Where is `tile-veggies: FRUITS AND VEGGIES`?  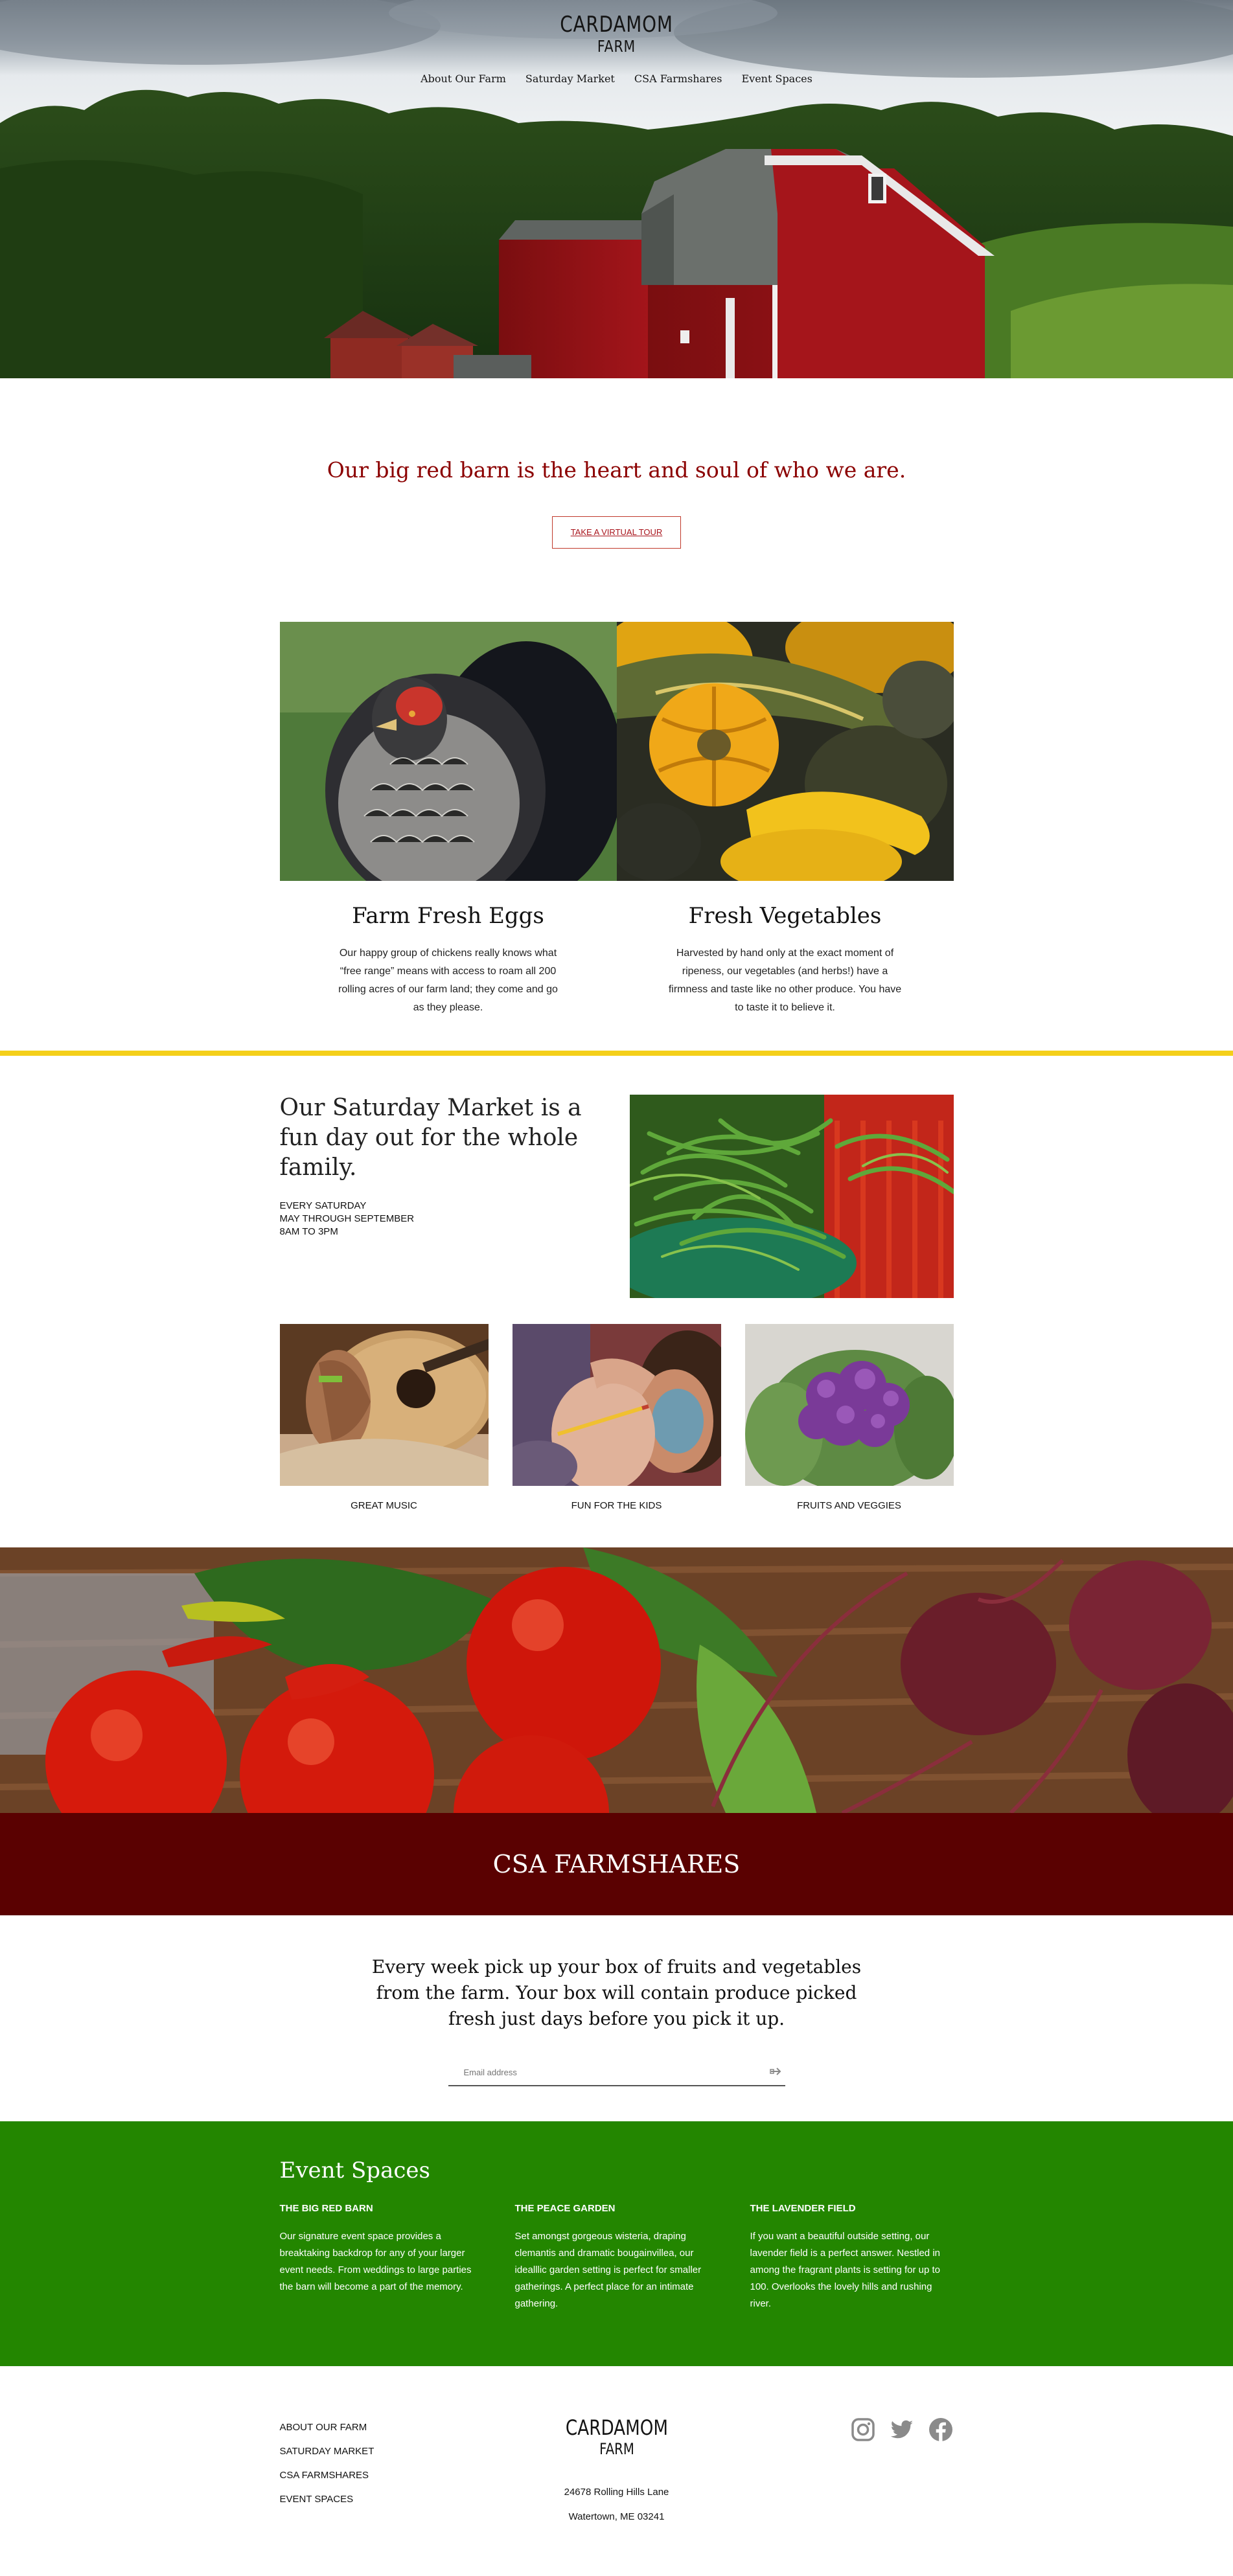
tile-veggies: FRUITS AND VEGGIES is located at coordinates (849, 1417).